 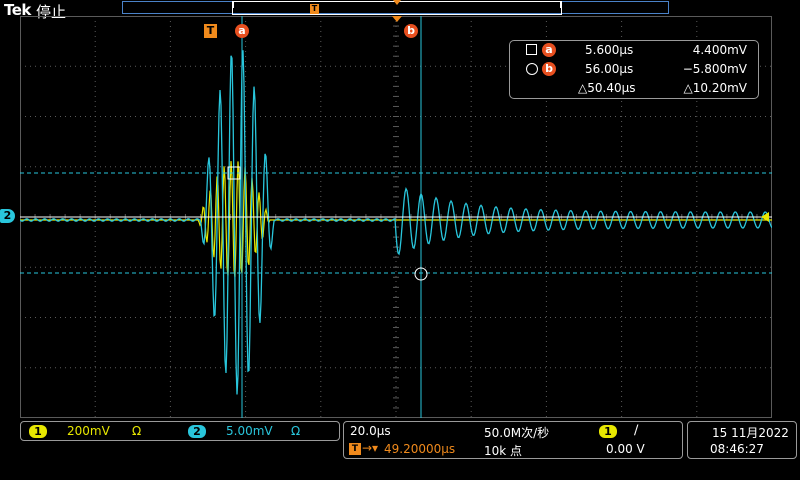 I want to click on date: 15 11月2022, so click(x=750, y=433).